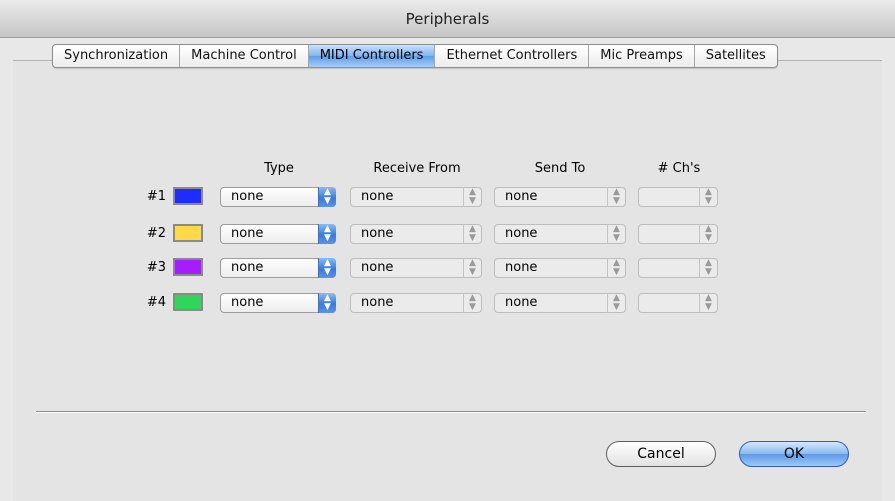  What do you see at coordinates (117, 56) in the screenshot?
I see `tab-synchronization: Synchronization` at bounding box center [117, 56].